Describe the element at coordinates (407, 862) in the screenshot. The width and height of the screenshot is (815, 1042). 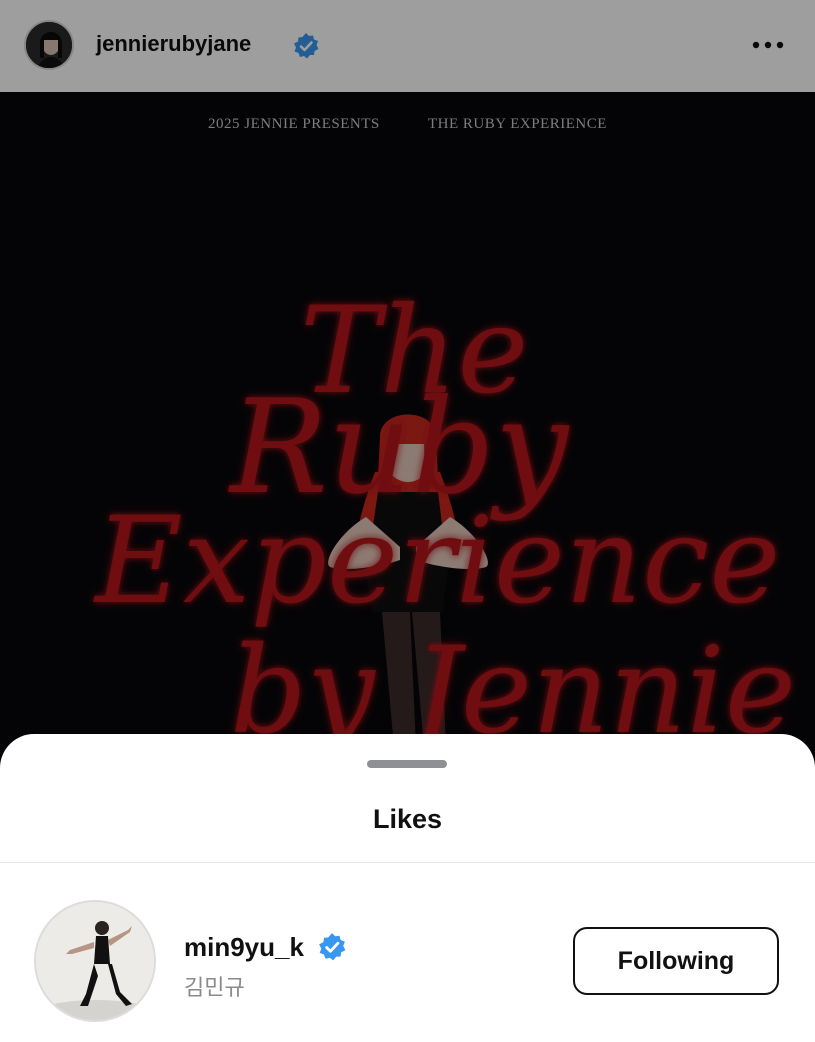
I see `sheet-divider` at that location.